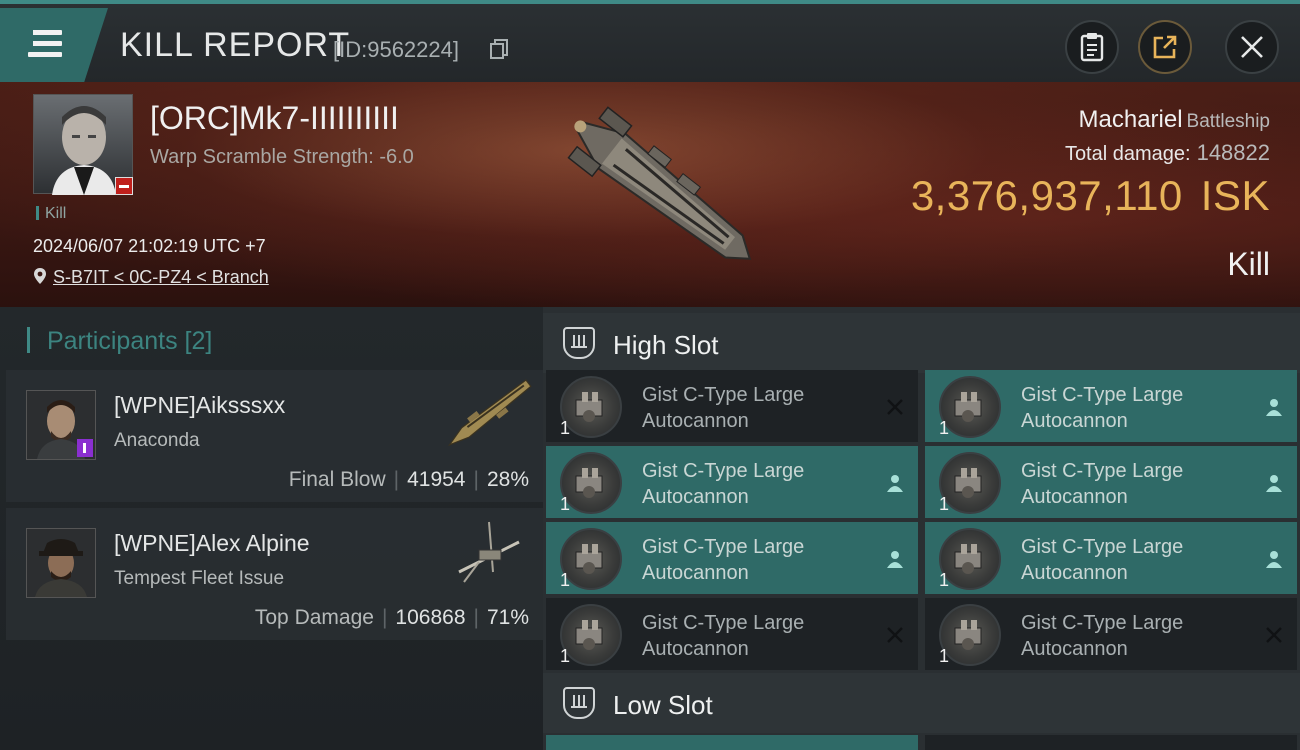 The image size is (1300, 750). I want to click on location-link: S-B7IT < 0C-PZ4 < Branch, so click(161, 277).